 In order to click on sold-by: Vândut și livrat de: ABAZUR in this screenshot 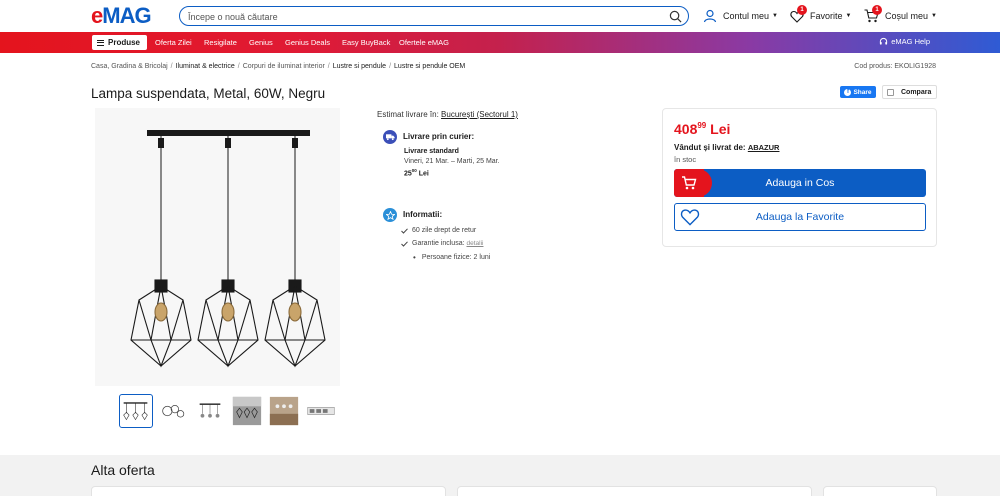, I will do `click(727, 147)`.